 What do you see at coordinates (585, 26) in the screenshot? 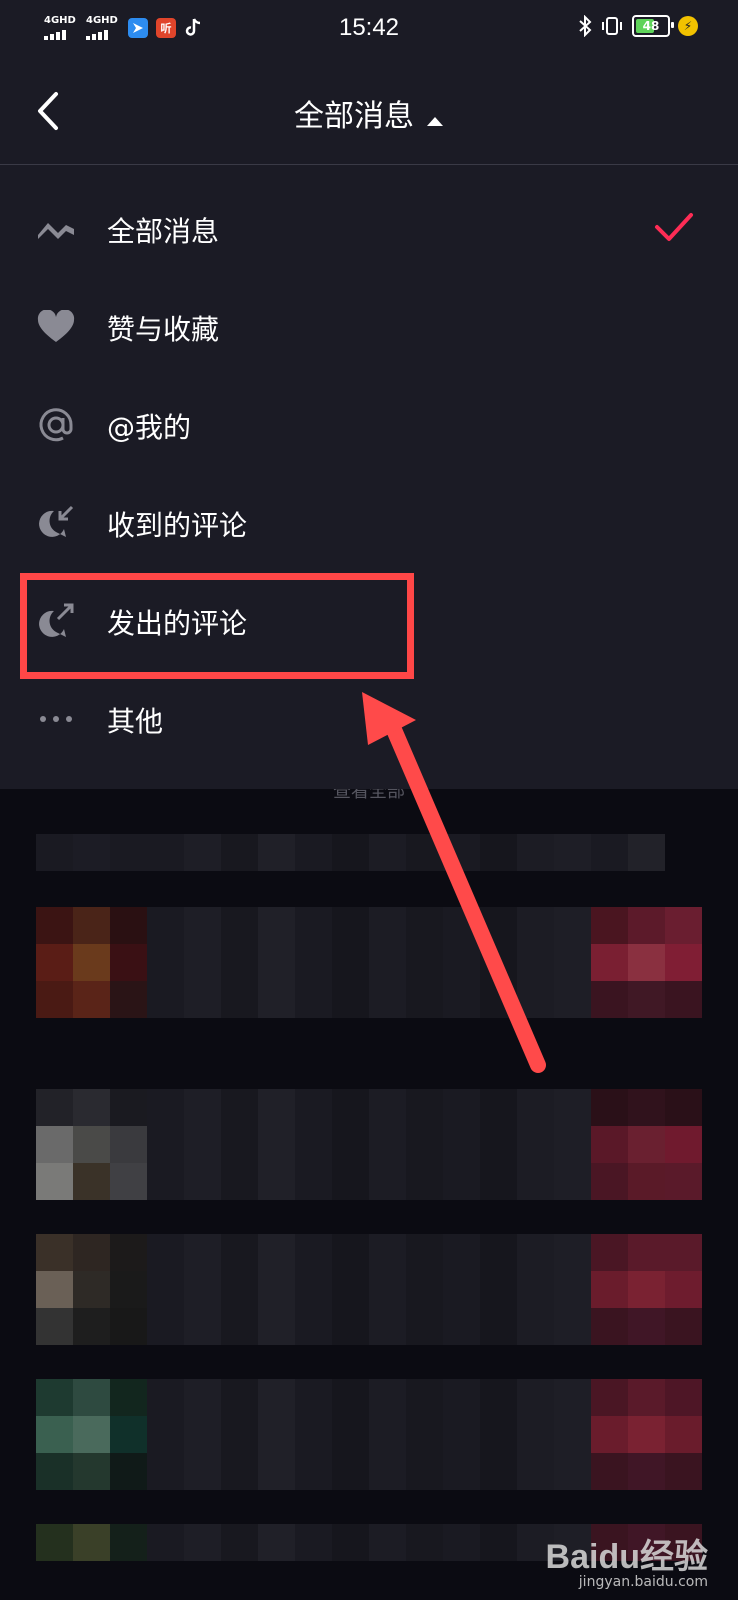
I see `bluetooth-icon` at bounding box center [585, 26].